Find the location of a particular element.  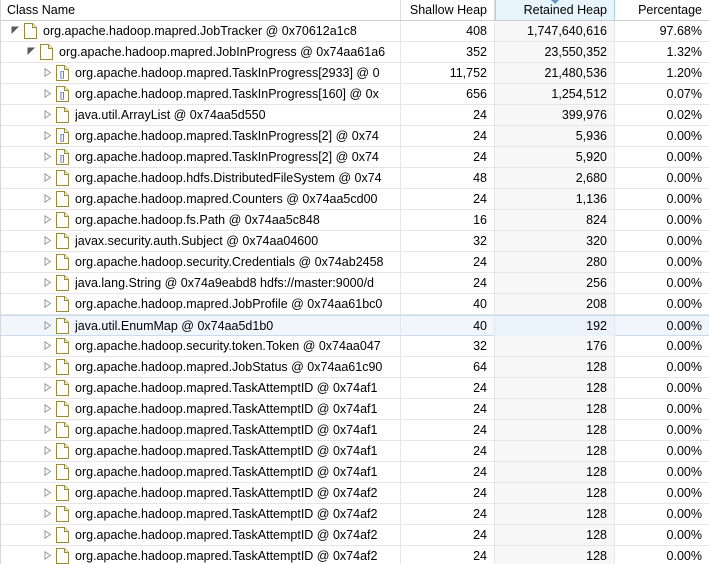

column-header-percentage: Percentage is located at coordinates (662, 10).